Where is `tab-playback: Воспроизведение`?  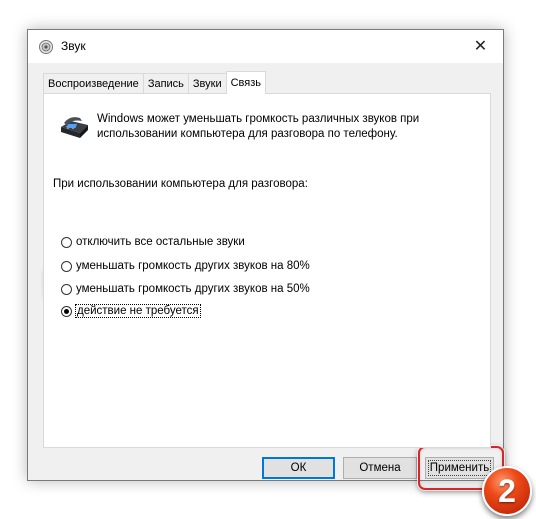
tab-playback: Воспроизведение is located at coordinates (93, 83).